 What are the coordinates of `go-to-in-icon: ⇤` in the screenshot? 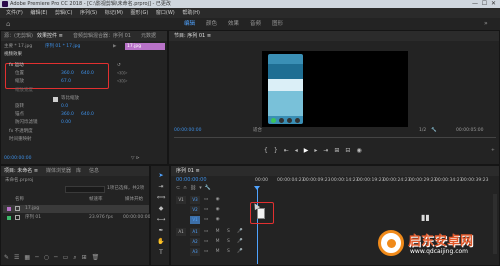 It's located at (289, 150).